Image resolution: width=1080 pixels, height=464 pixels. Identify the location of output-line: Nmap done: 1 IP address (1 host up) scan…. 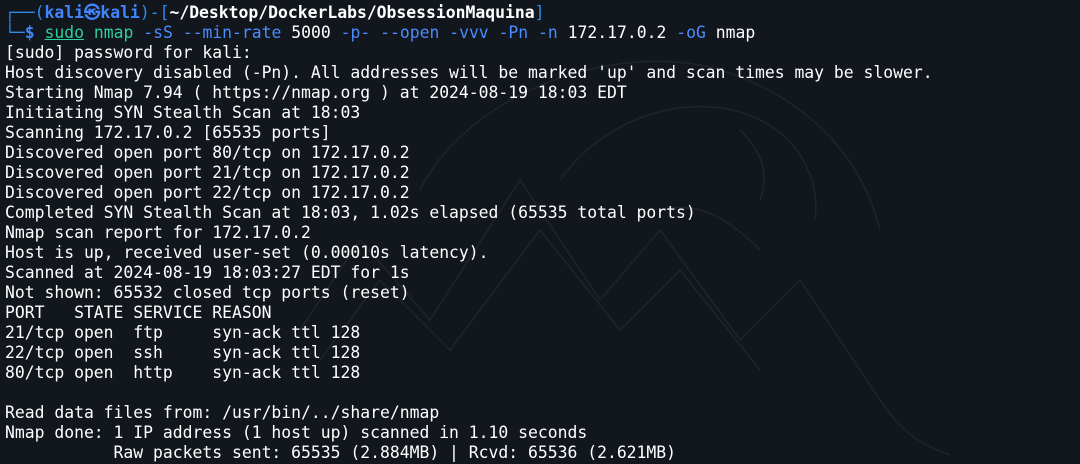
(296, 432).